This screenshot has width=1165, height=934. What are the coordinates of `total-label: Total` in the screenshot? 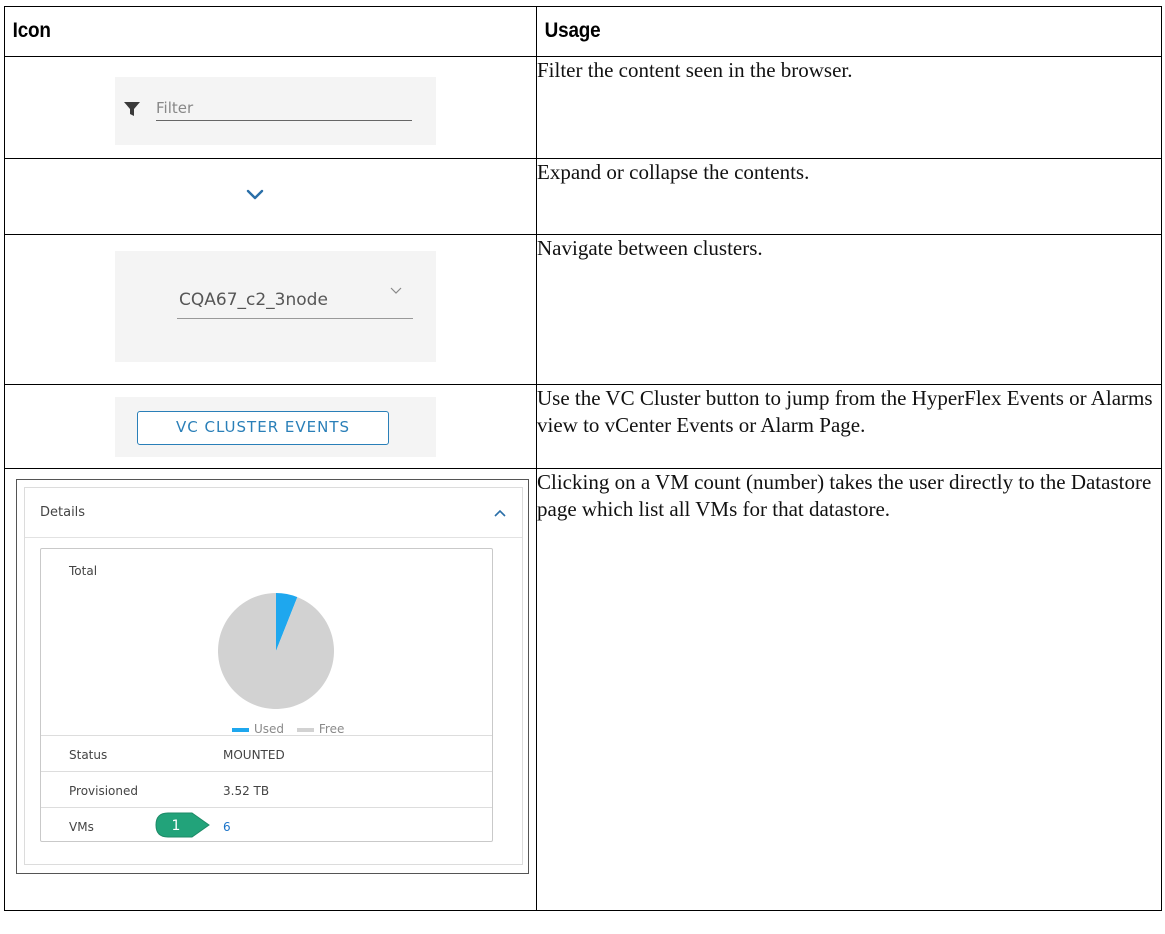 It's located at (83, 571).